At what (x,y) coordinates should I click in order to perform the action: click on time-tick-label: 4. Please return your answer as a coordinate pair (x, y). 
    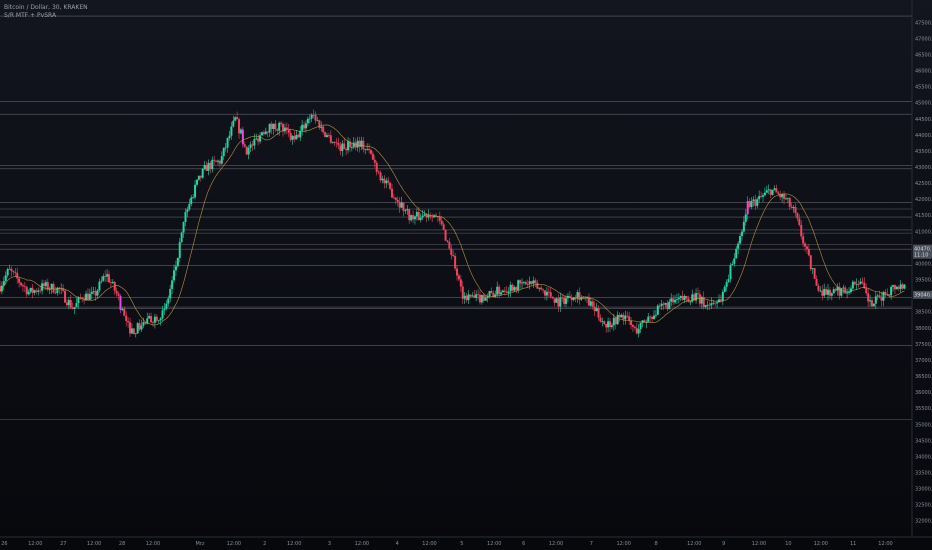
    Looking at the image, I should click on (397, 544).